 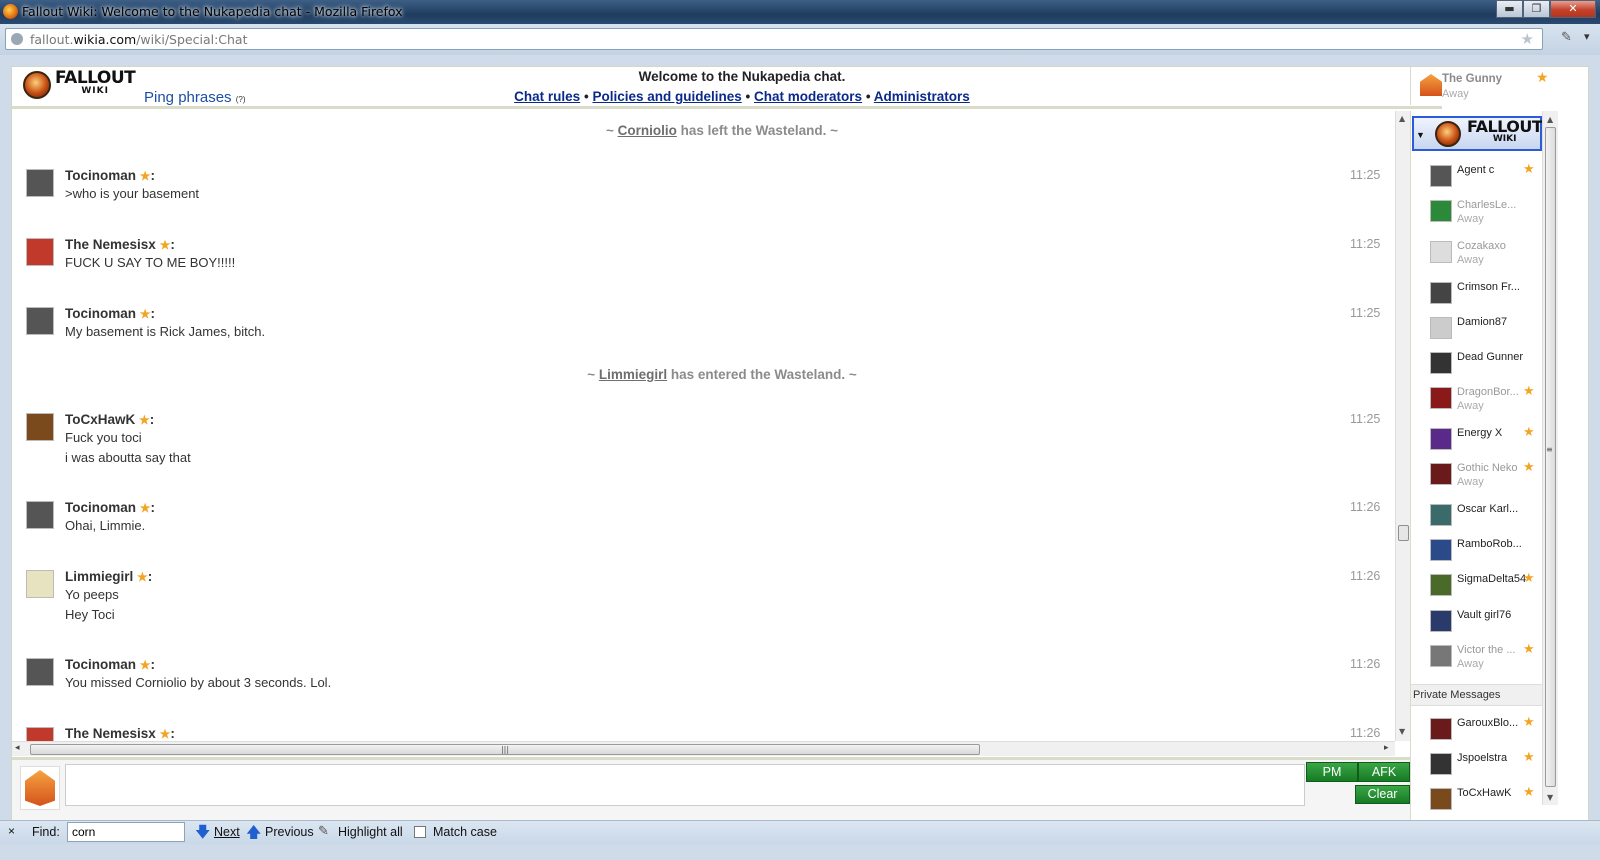 What do you see at coordinates (547, 96) in the screenshot?
I see `chat-rules-link: Chat rules` at bounding box center [547, 96].